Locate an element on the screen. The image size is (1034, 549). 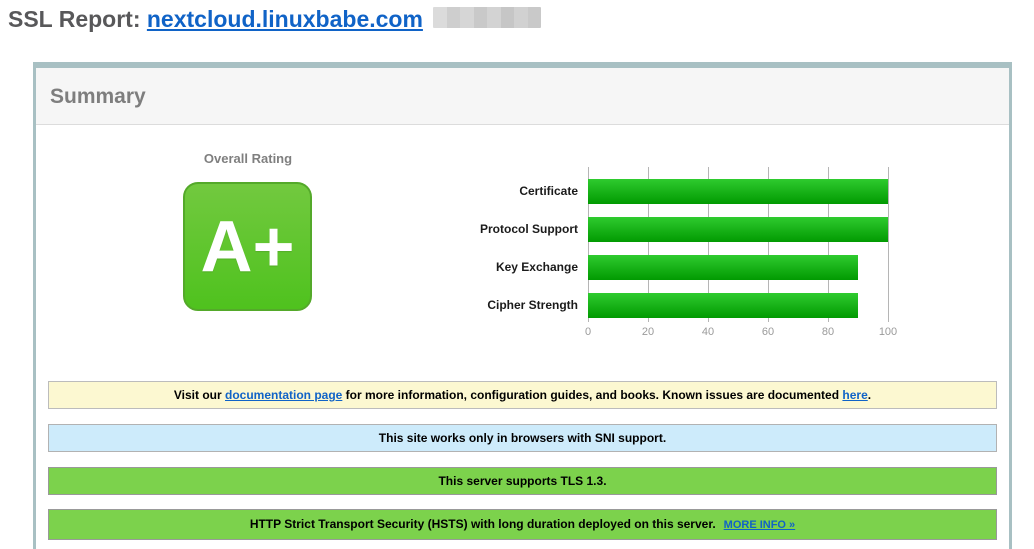
bar-protocol-support is located at coordinates (738, 229).